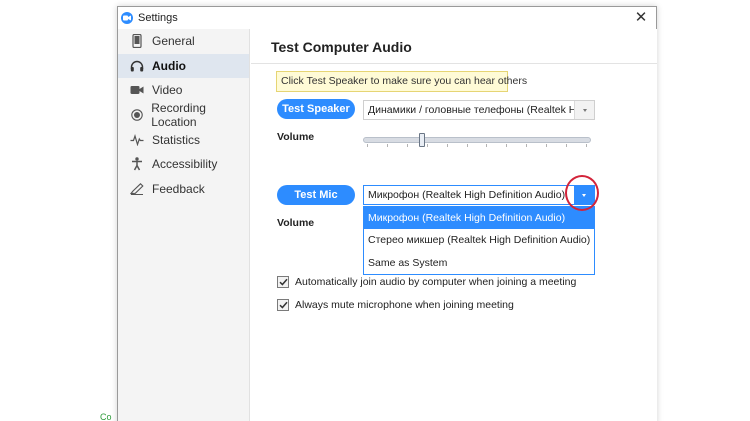 The height and width of the screenshot is (421, 750). What do you see at coordinates (137, 164) in the screenshot?
I see `accessibility-icon` at bounding box center [137, 164].